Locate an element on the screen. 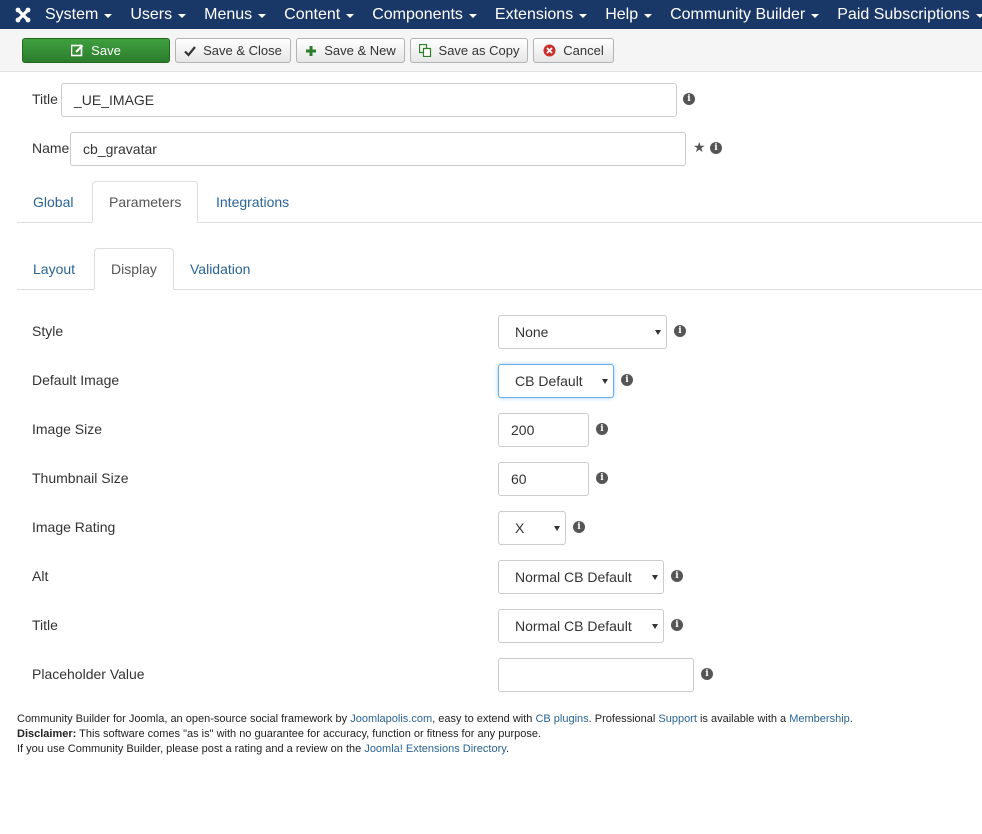 The width and height of the screenshot is (982, 834). tab-validation: Validation is located at coordinates (220, 269).